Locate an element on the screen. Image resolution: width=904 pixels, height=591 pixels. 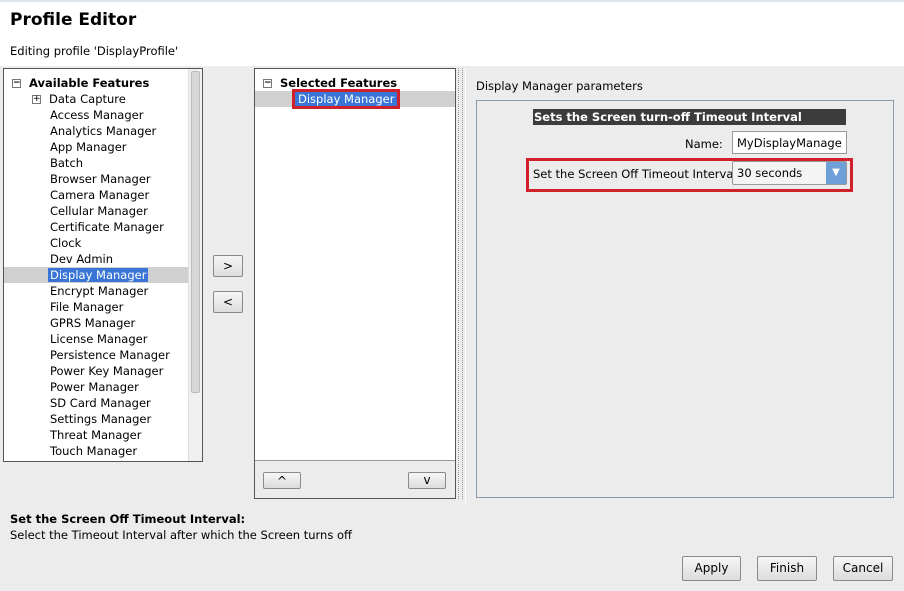
timeout-label: Set the Screen Off Timeout Interval: is located at coordinates (637, 174).